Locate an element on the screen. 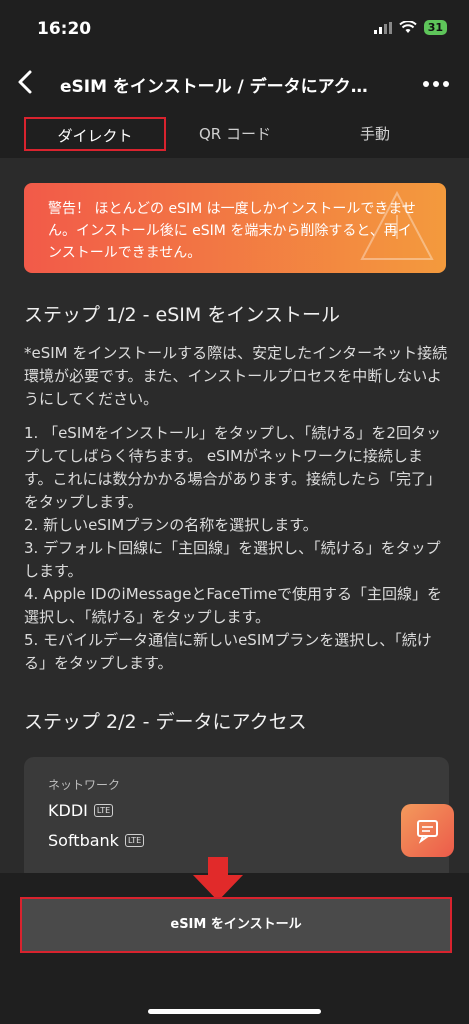 The height and width of the screenshot is (1024, 469). more-options-icon is located at coordinates (436, 84).